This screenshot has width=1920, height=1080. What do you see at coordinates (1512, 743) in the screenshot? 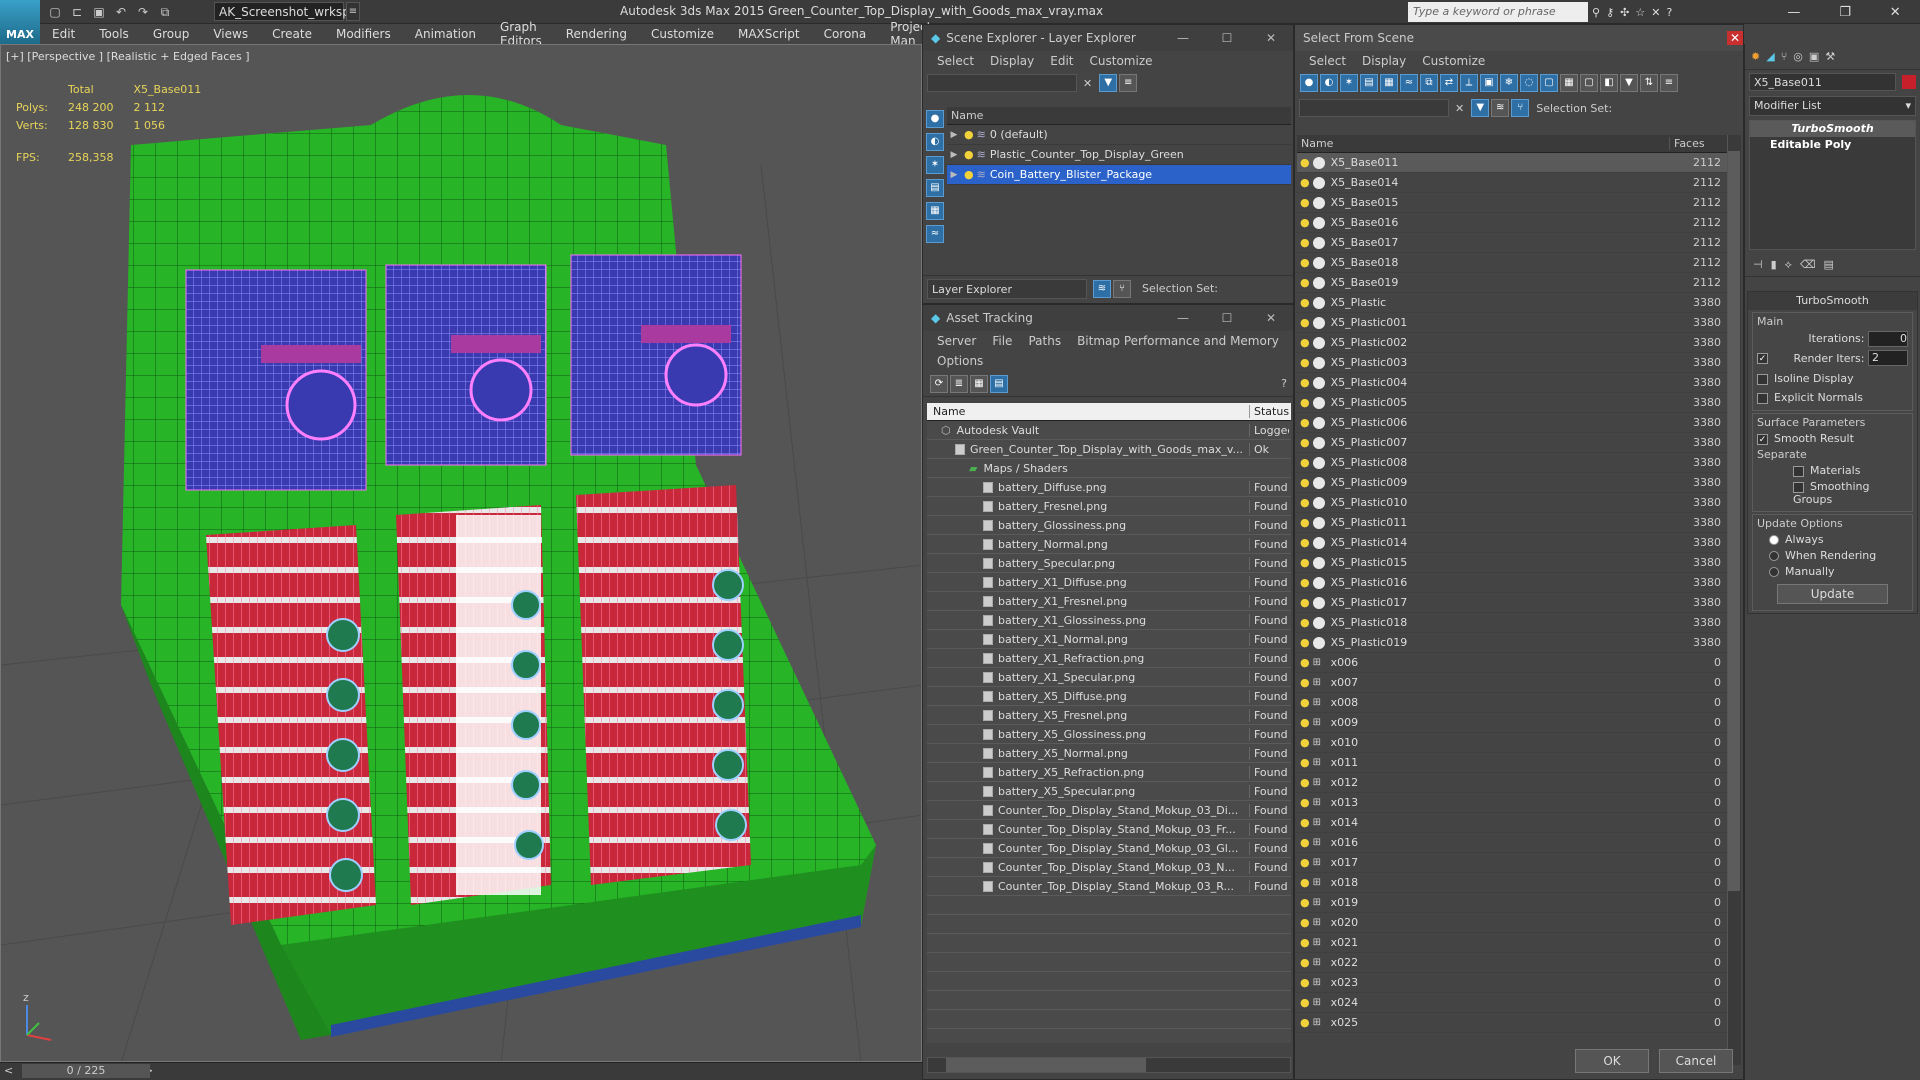
I see `object-row: ● ⊞ x010 0` at bounding box center [1512, 743].